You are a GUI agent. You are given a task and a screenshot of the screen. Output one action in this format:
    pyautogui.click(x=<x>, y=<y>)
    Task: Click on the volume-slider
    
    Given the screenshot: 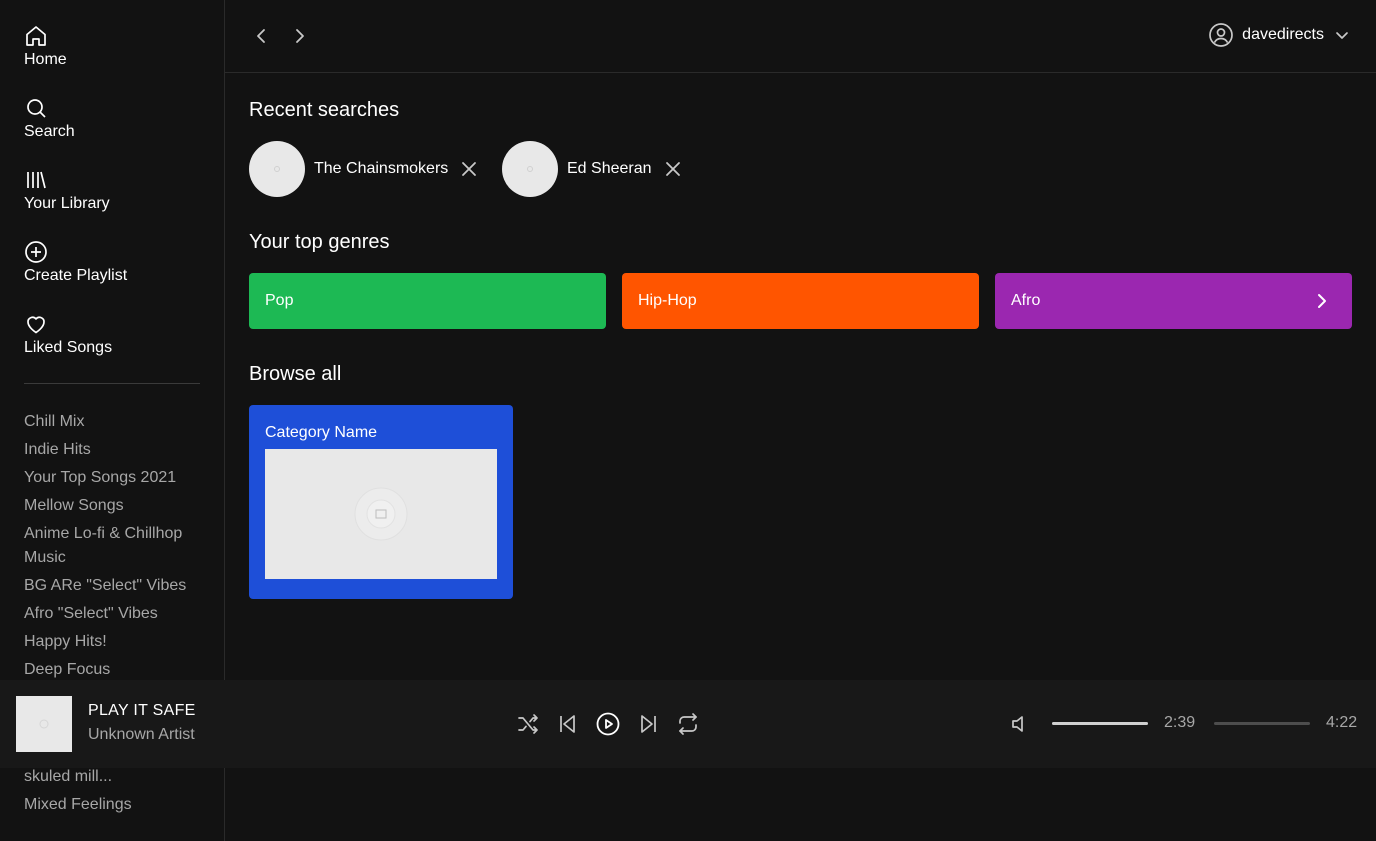 What is the action you would take?
    pyautogui.click(x=1100, y=723)
    